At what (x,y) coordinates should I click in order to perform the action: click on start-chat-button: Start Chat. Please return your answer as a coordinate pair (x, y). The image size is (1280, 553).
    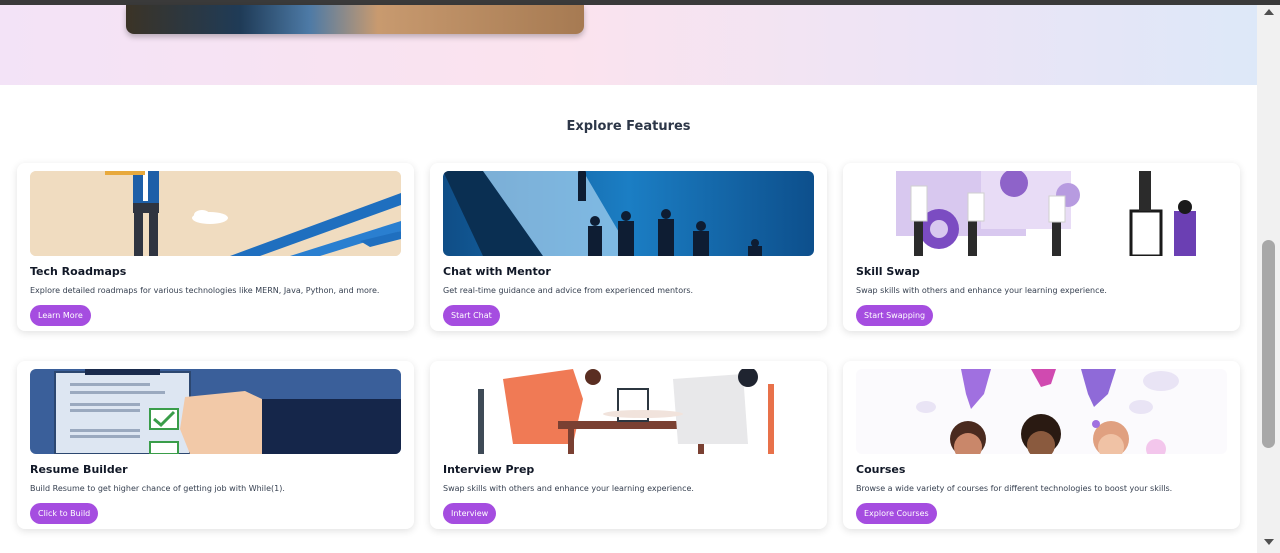
    Looking at the image, I should click on (471, 315).